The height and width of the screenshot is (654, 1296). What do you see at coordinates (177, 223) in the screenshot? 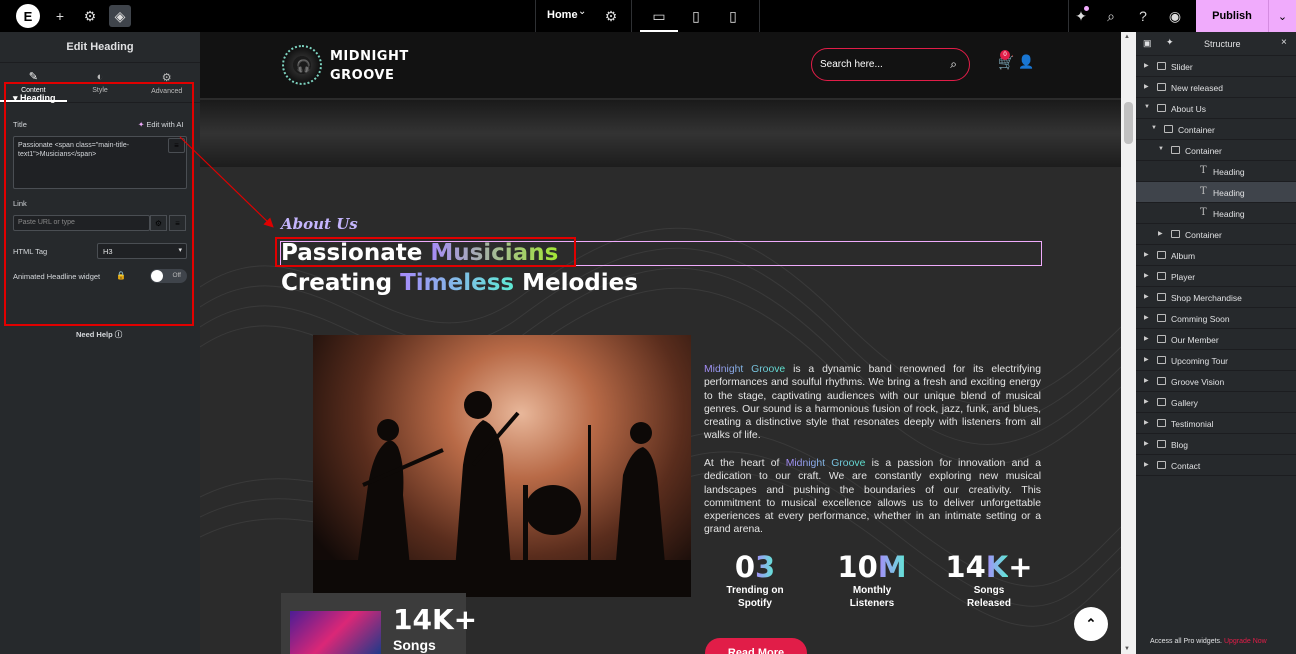
I see `link-dynamic-tags-icon: ≡` at bounding box center [177, 223].